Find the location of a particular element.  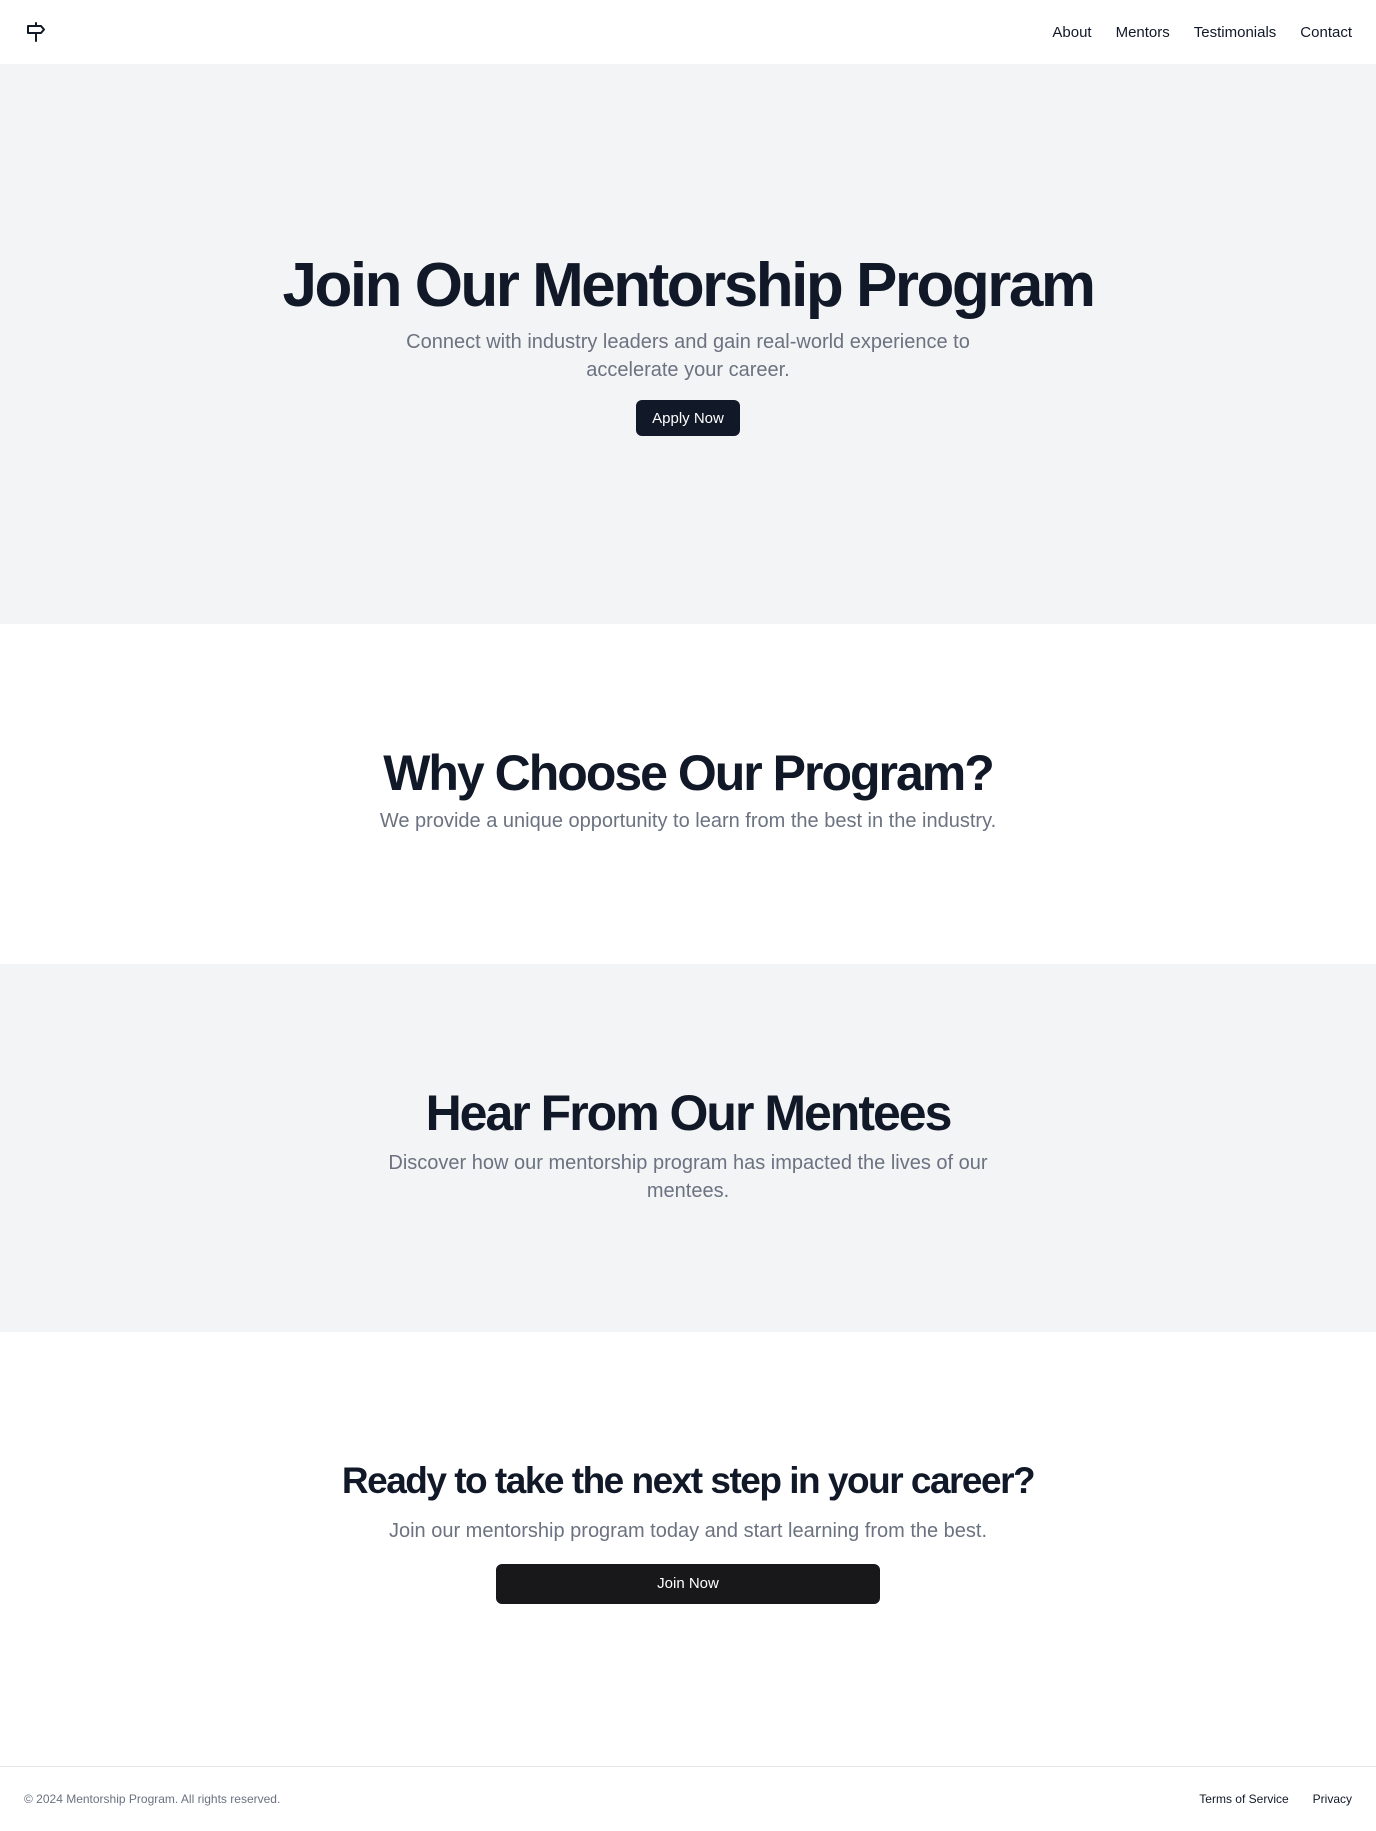

join-now-button: Join Now is located at coordinates (688, 1583).